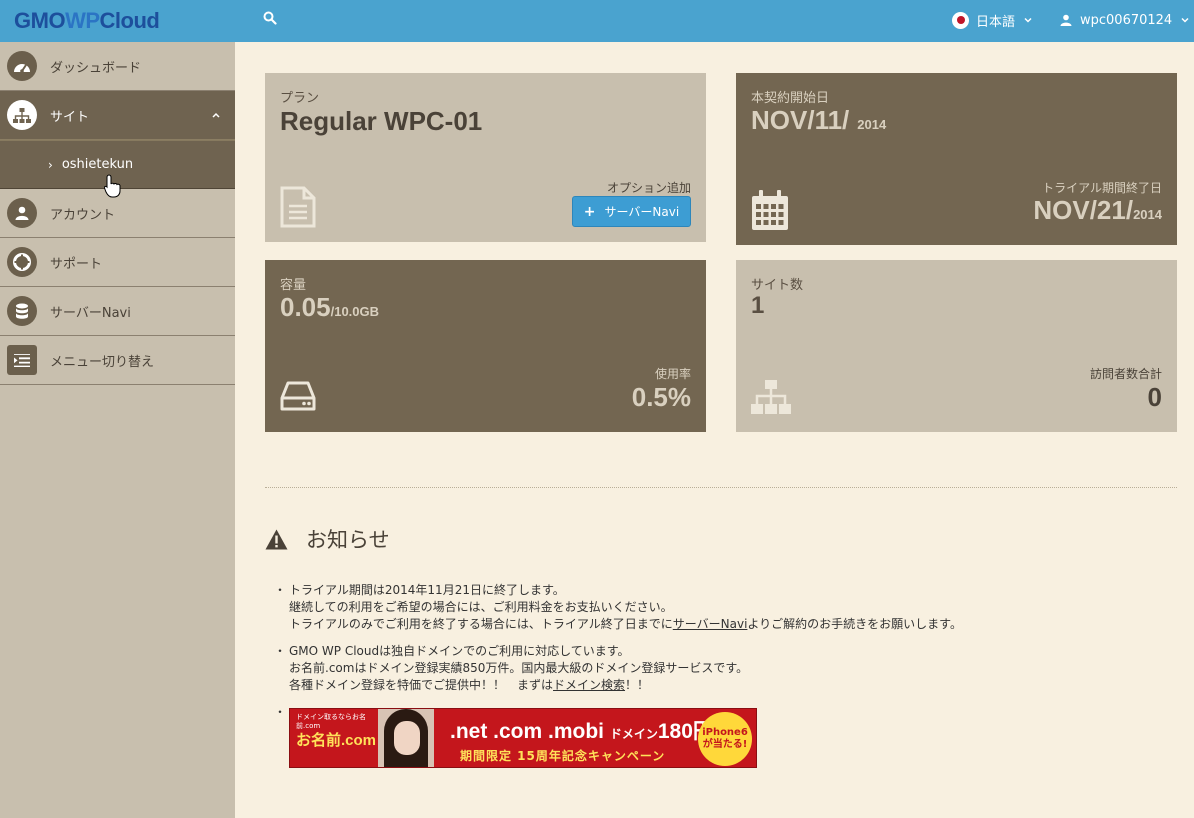  What do you see at coordinates (770, 210) in the screenshot?
I see `calendar-icon` at bounding box center [770, 210].